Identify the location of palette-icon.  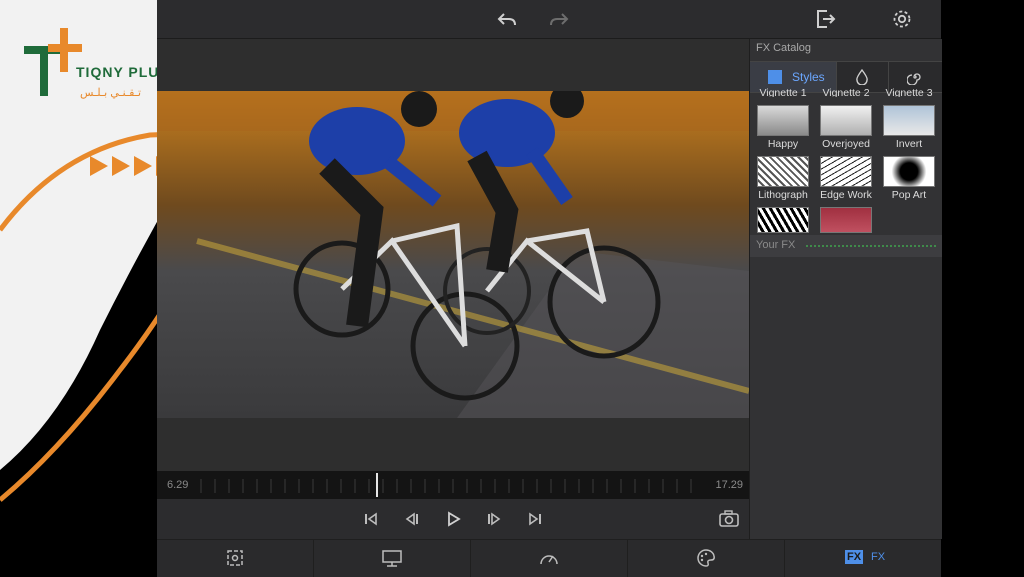
(706, 558).